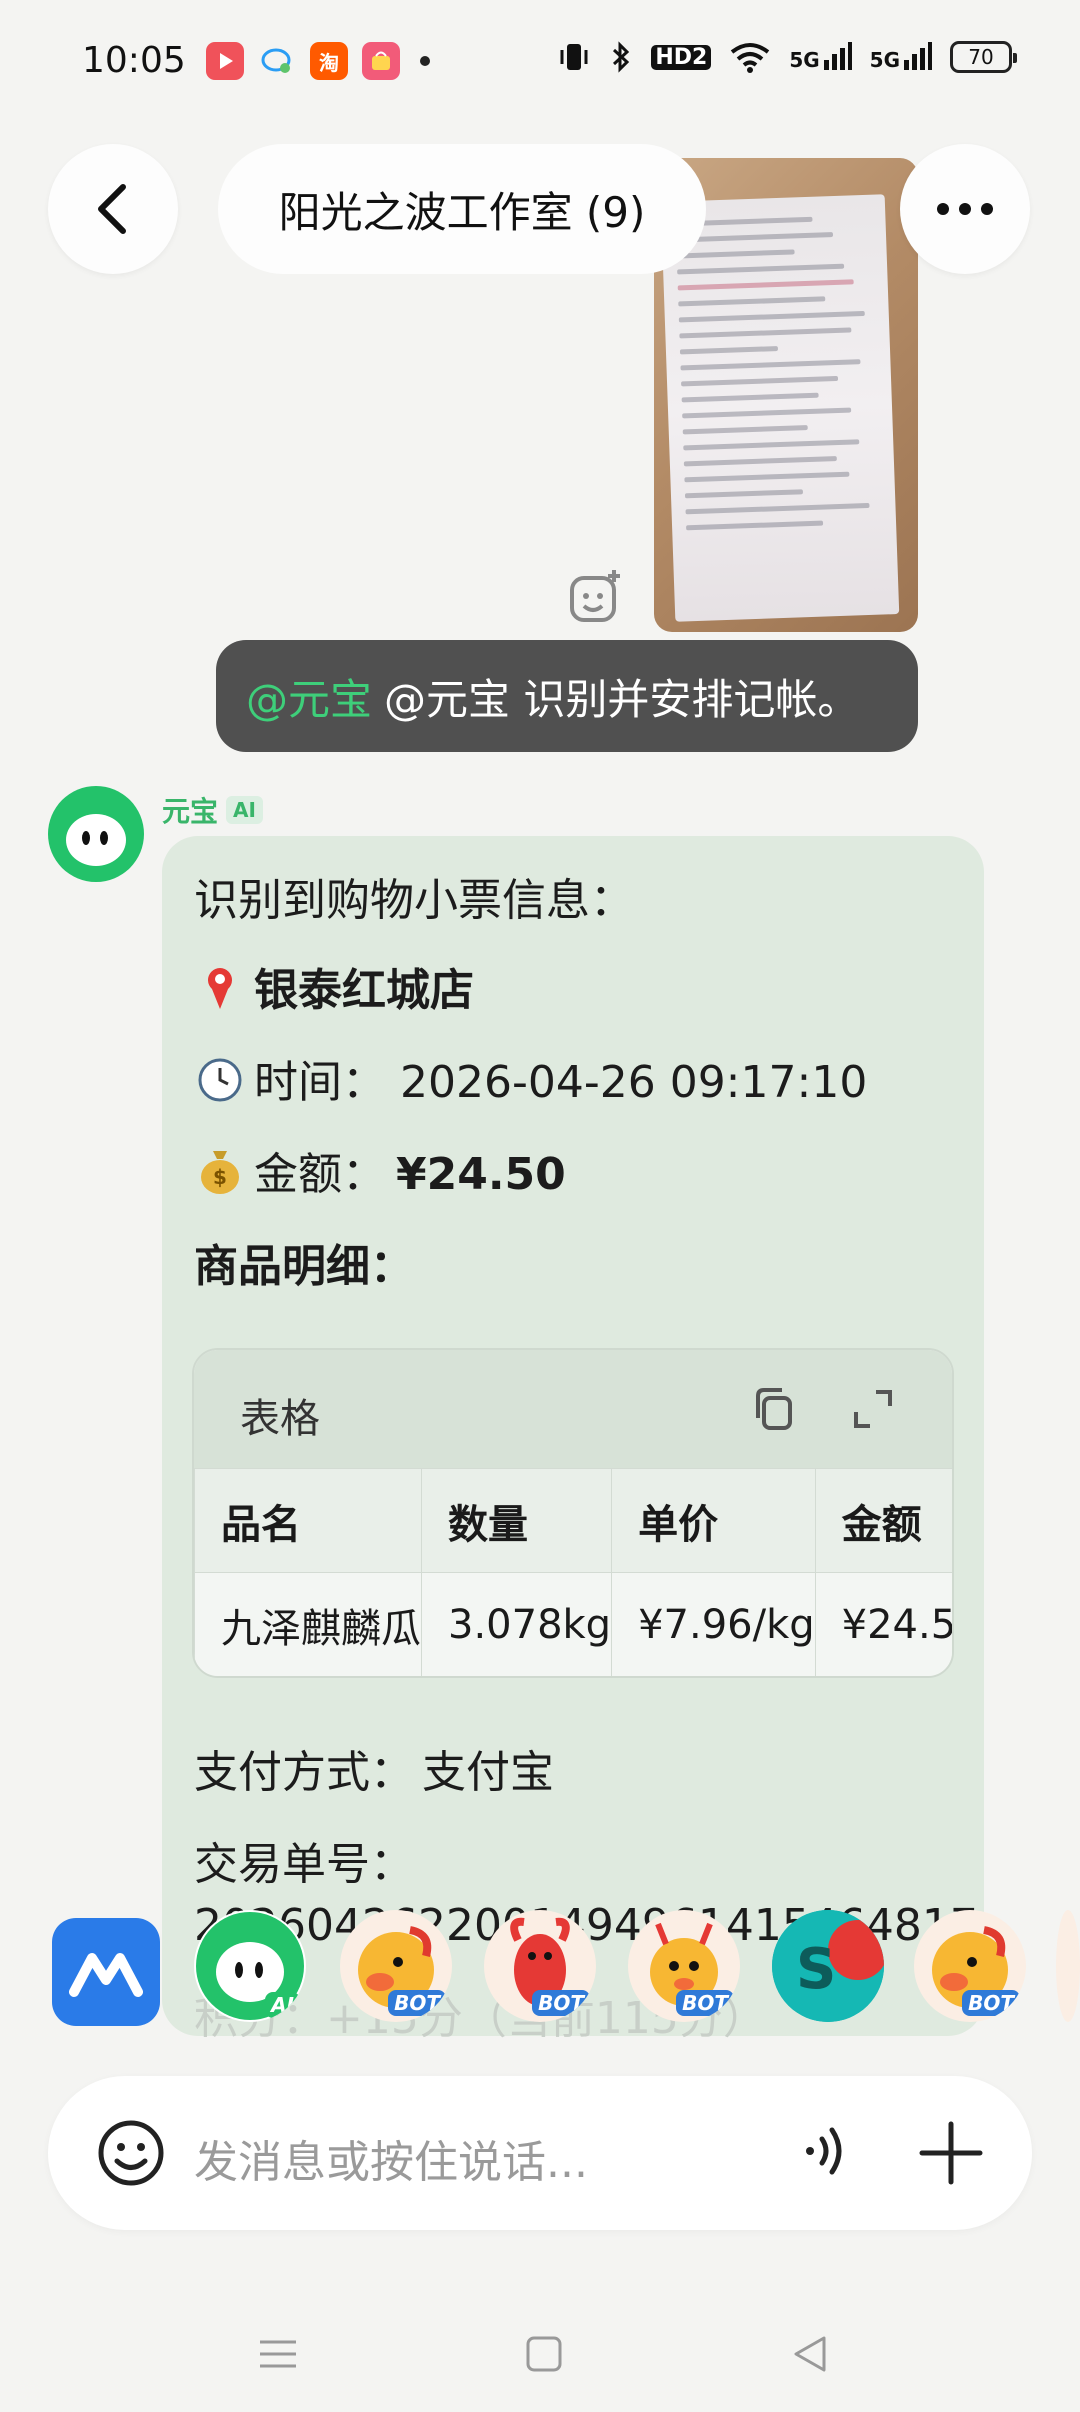 This screenshot has height=2412, width=1080. I want to click on outgoing-message-text: @元宝 识别并安排记帐。, so click(622, 699).